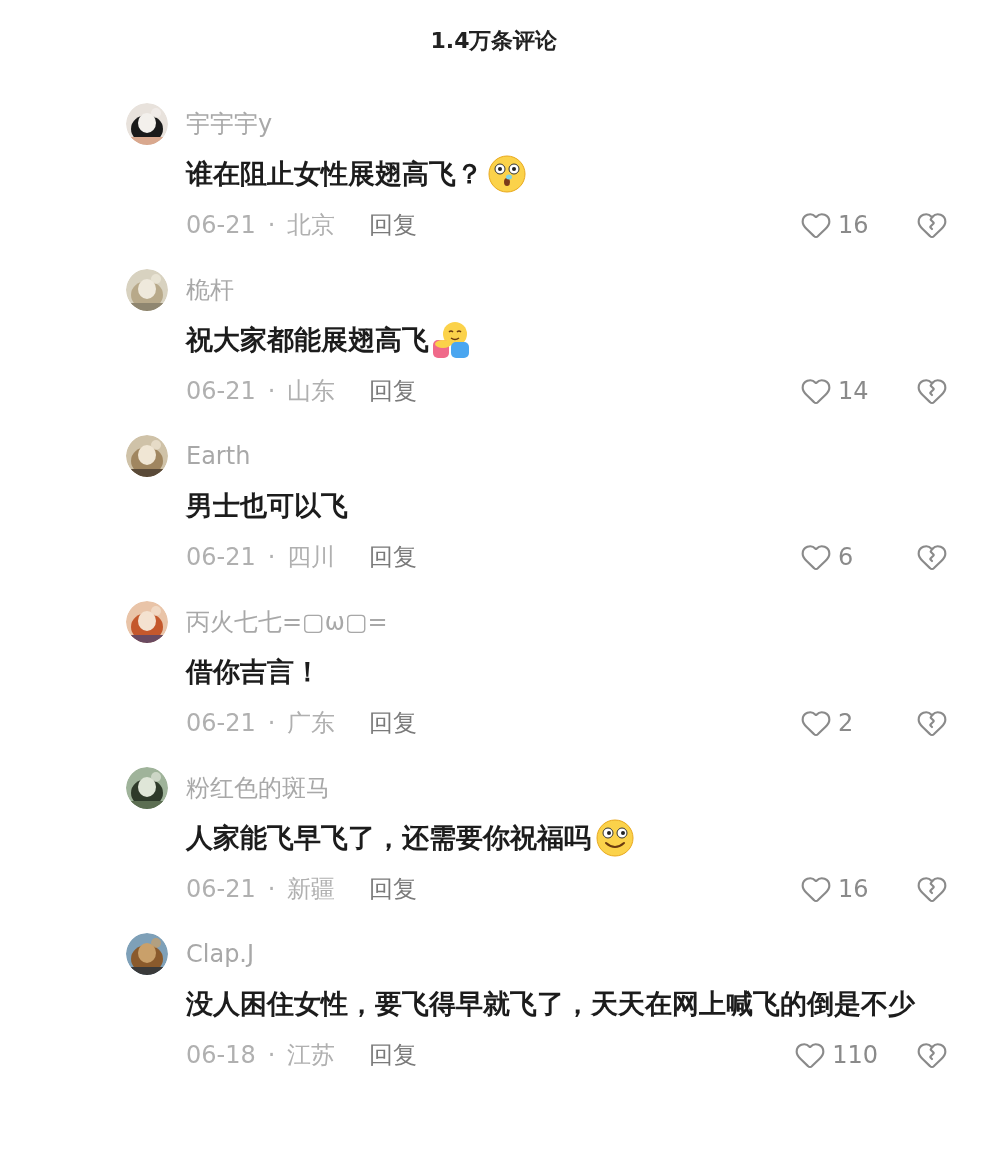  Describe the element at coordinates (311, 889) in the screenshot. I see `comment-location: 新疆` at that location.